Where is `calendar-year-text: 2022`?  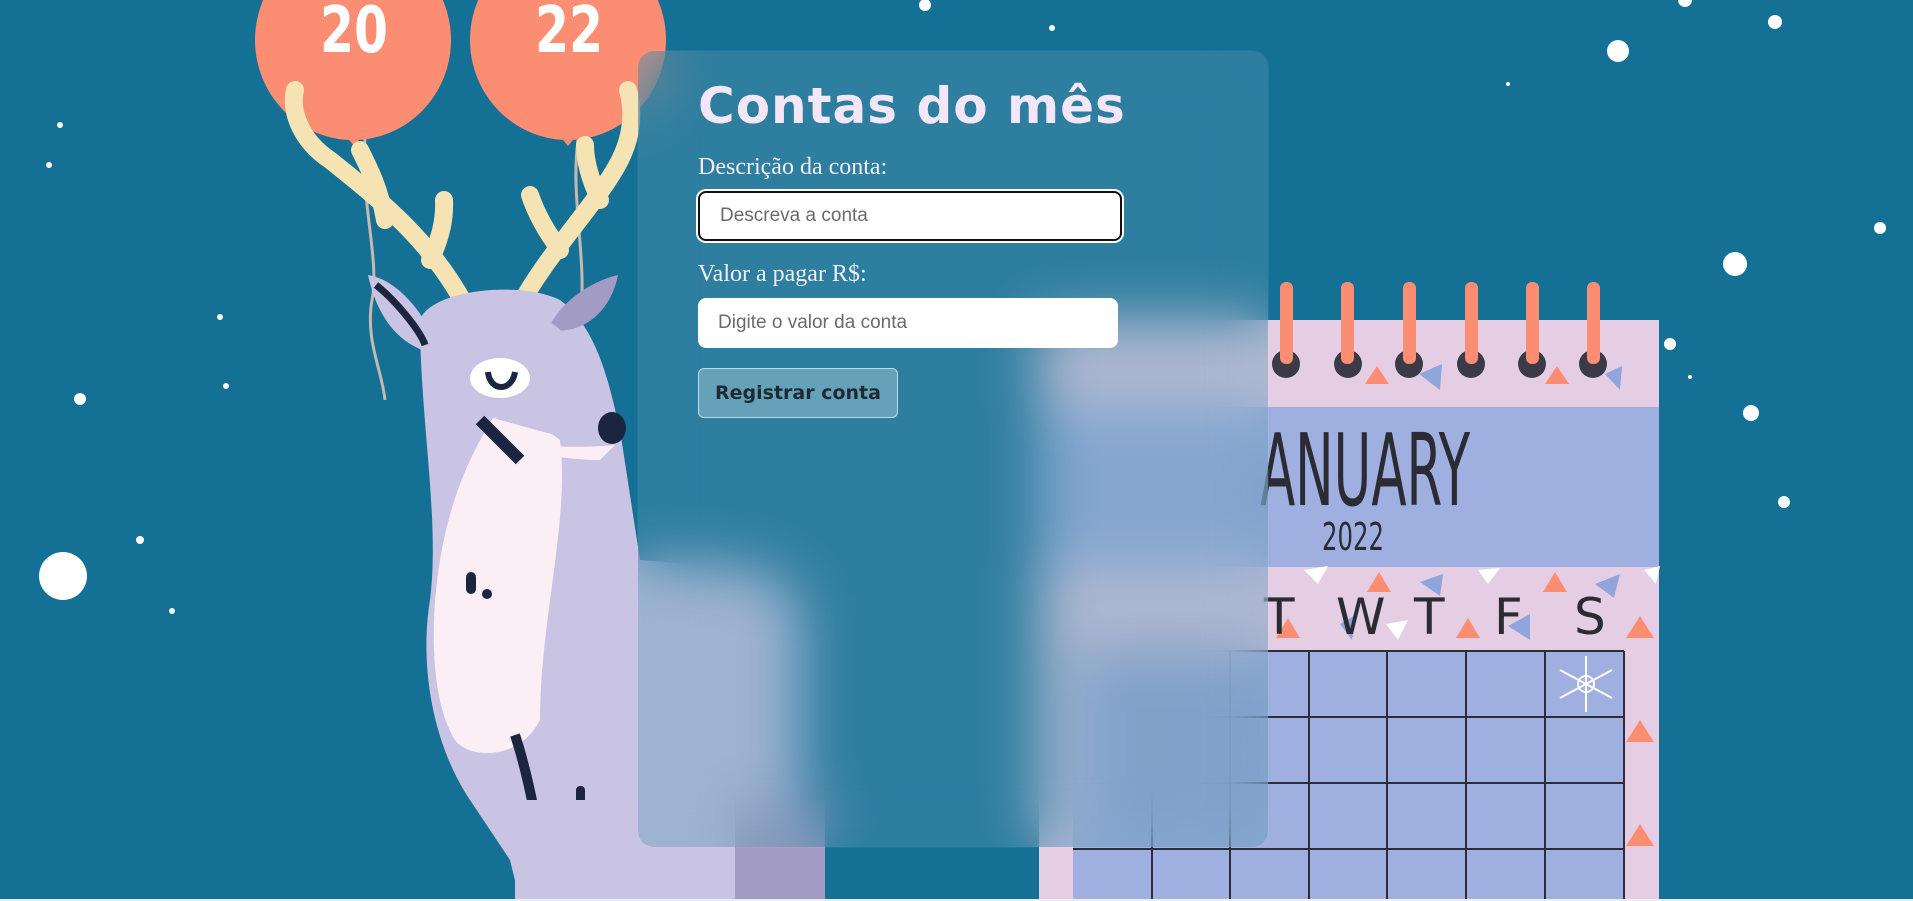
calendar-year-text: 2022 is located at coordinates (1353, 537).